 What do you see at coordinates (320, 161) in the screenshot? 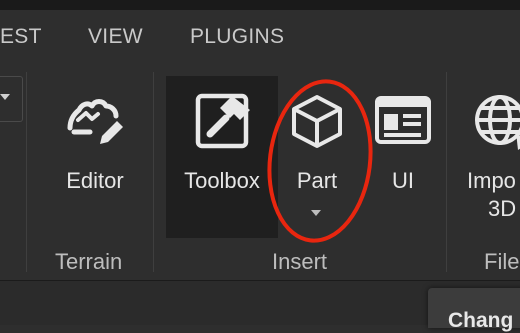
I see `annotation-highlight-circle` at bounding box center [320, 161].